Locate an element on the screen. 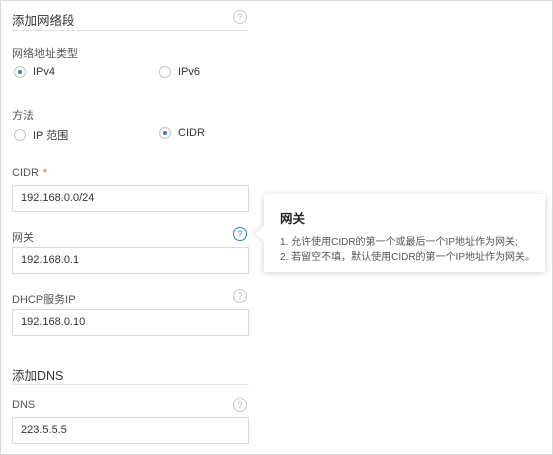 The image size is (553, 455). tooltip-title: 网关 is located at coordinates (293, 219).